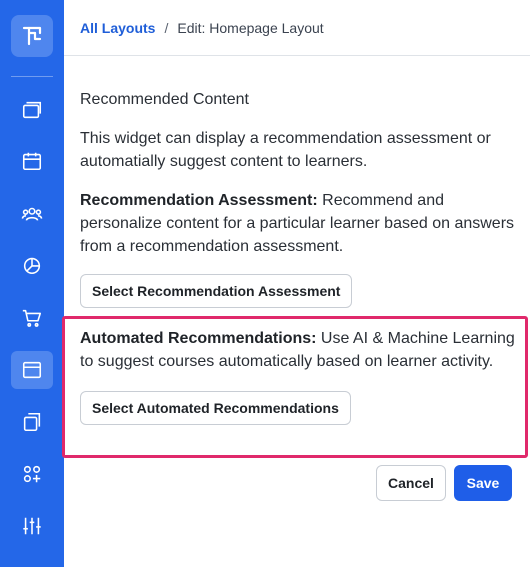 Image resolution: width=530 pixels, height=567 pixels. Describe the element at coordinates (32, 36) in the screenshot. I see `logo-icon` at that location.